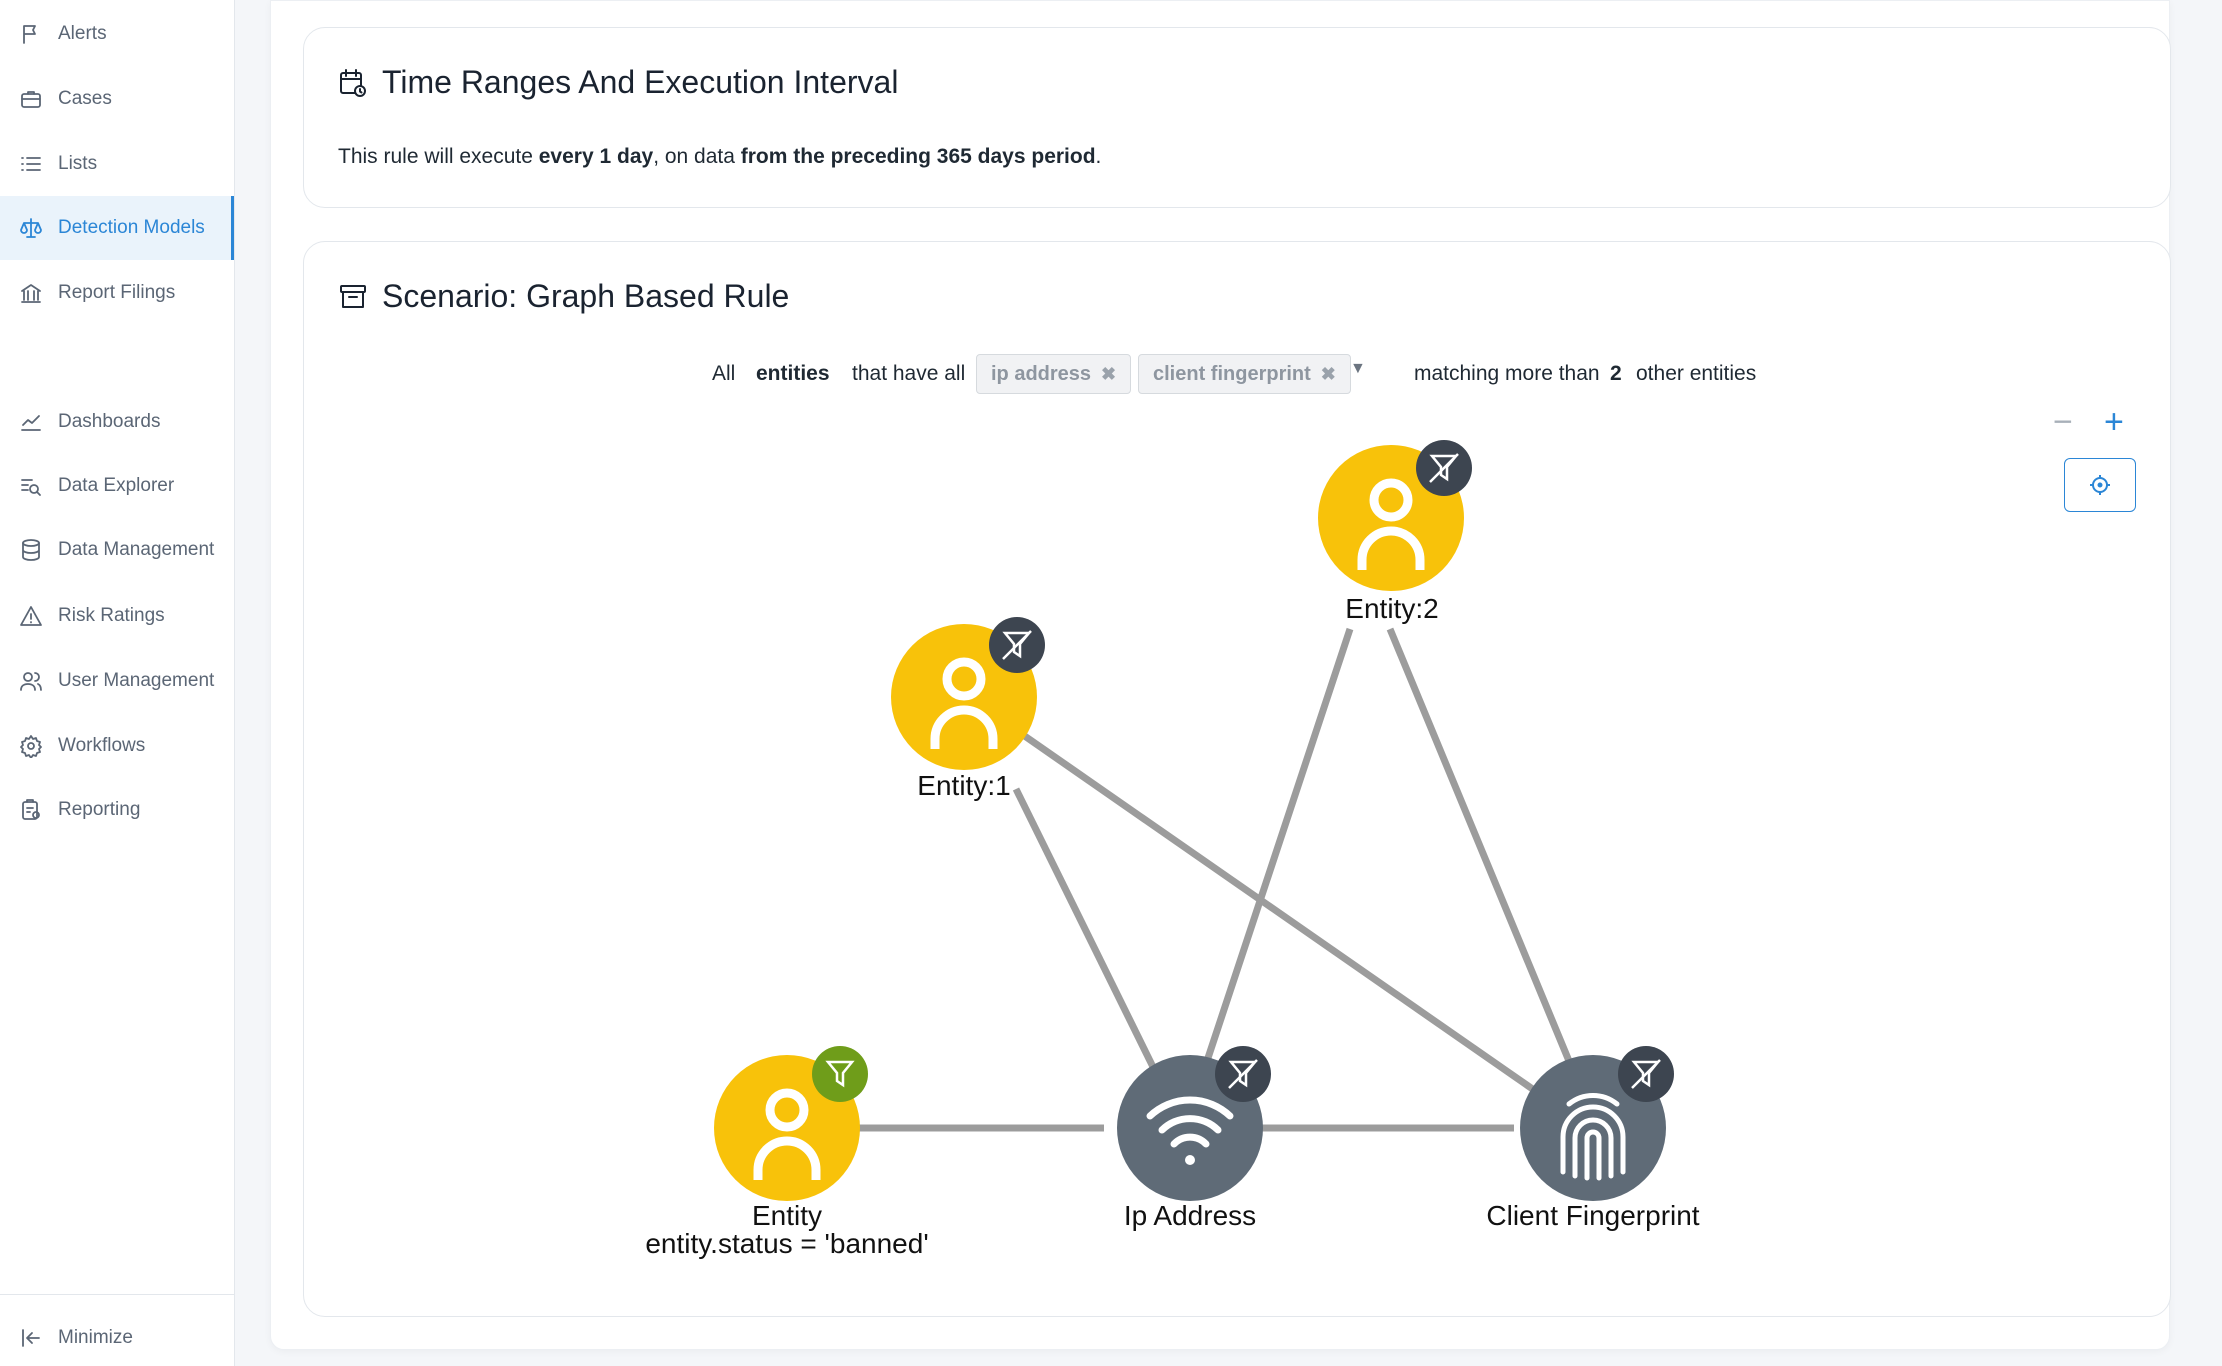  Describe the element at coordinates (1479, 845) in the screenshot. I see `edge-entity2-fingerprint` at that location.